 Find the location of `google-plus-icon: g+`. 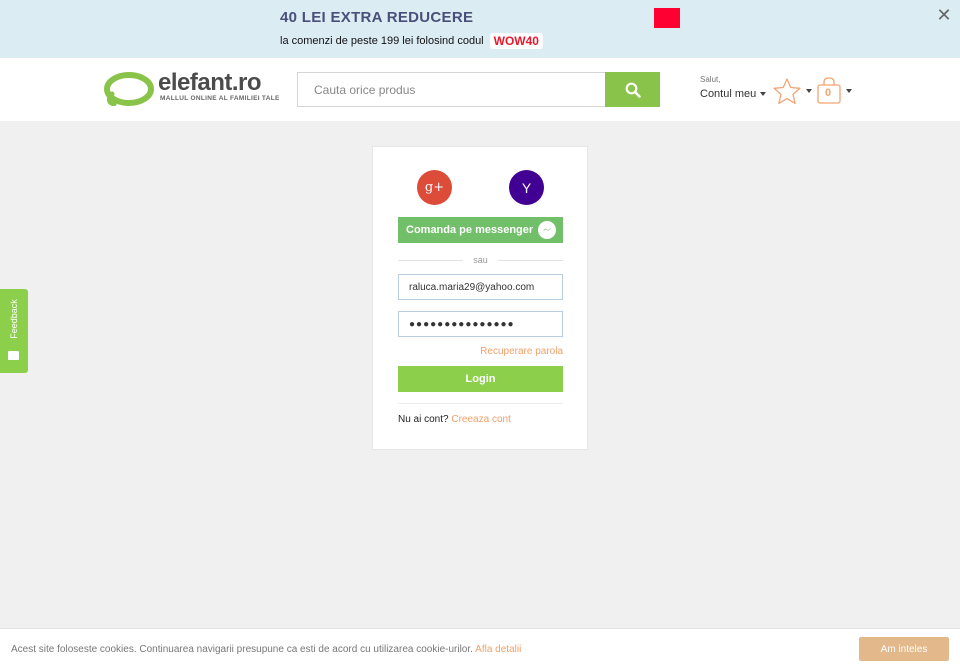

google-plus-icon: g+ is located at coordinates (434, 187).